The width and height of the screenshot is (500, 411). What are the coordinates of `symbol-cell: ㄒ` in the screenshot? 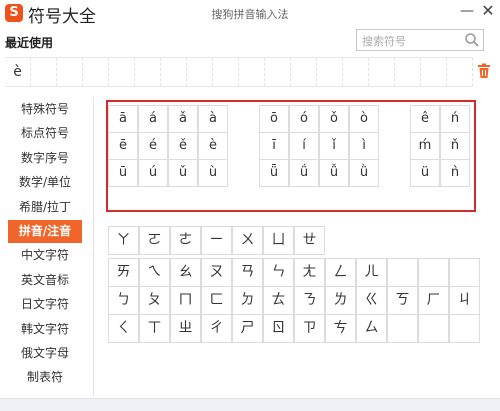 It's located at (154, 328).